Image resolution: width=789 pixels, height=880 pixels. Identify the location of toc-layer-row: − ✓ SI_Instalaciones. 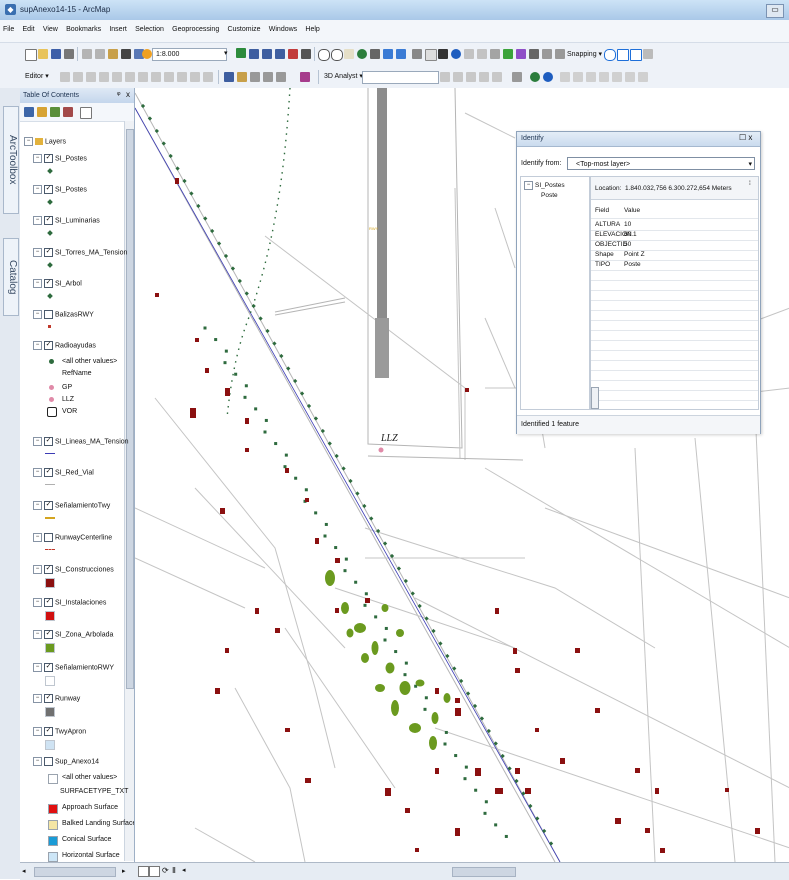
(69, 603).